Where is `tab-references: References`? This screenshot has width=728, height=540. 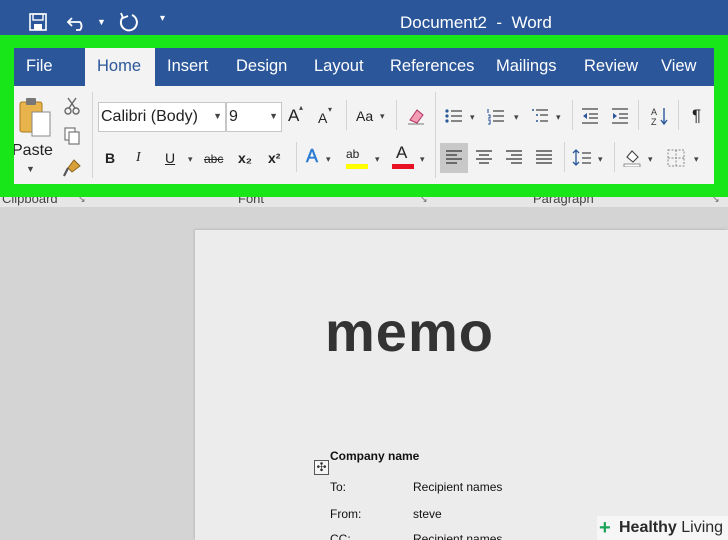 tab-references: References is located at coordinates (432, 67).